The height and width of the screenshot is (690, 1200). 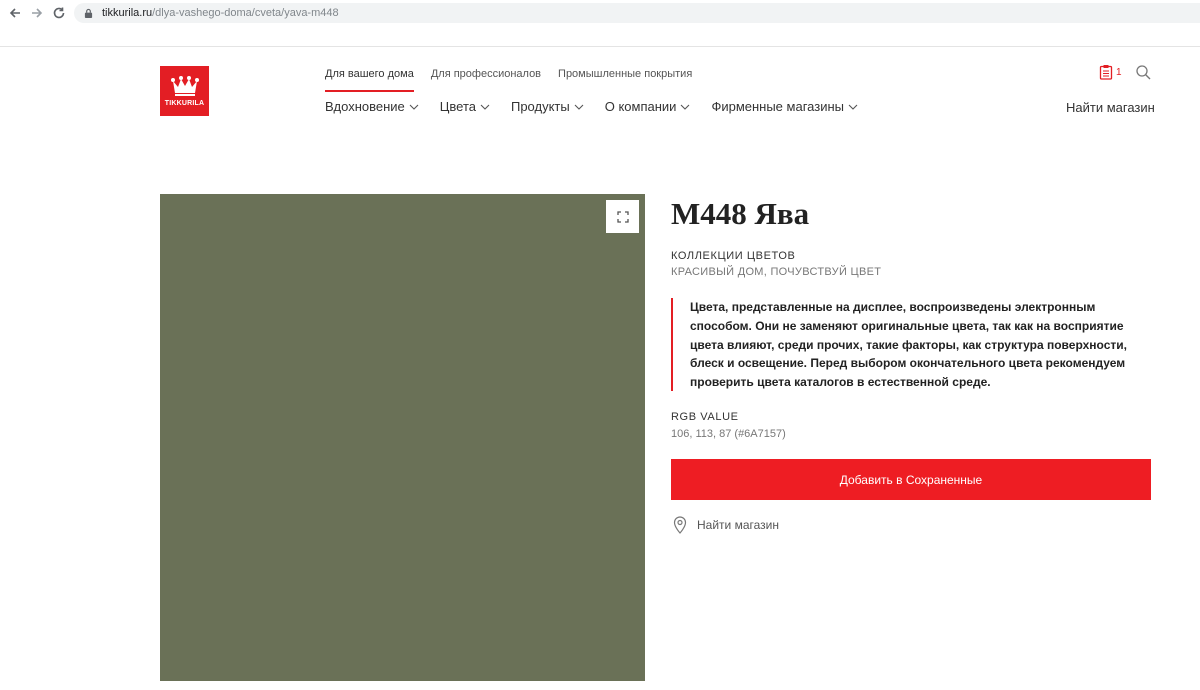 I want to click on expand-icon, so click(x=622, y=216).